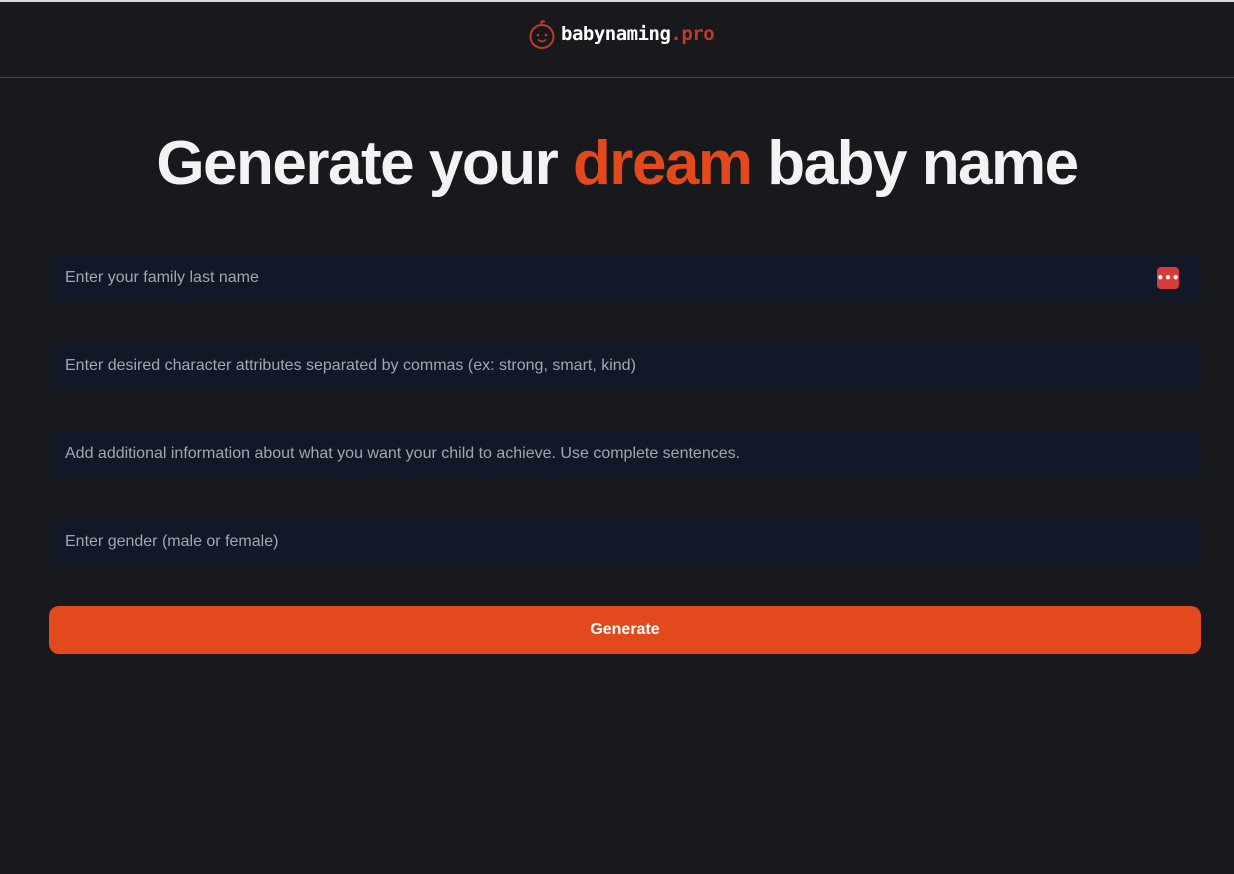 The width and height of the screenshot is (1234, 874). I want to click on brand-link: babynaming.pro, so click(621, 34).